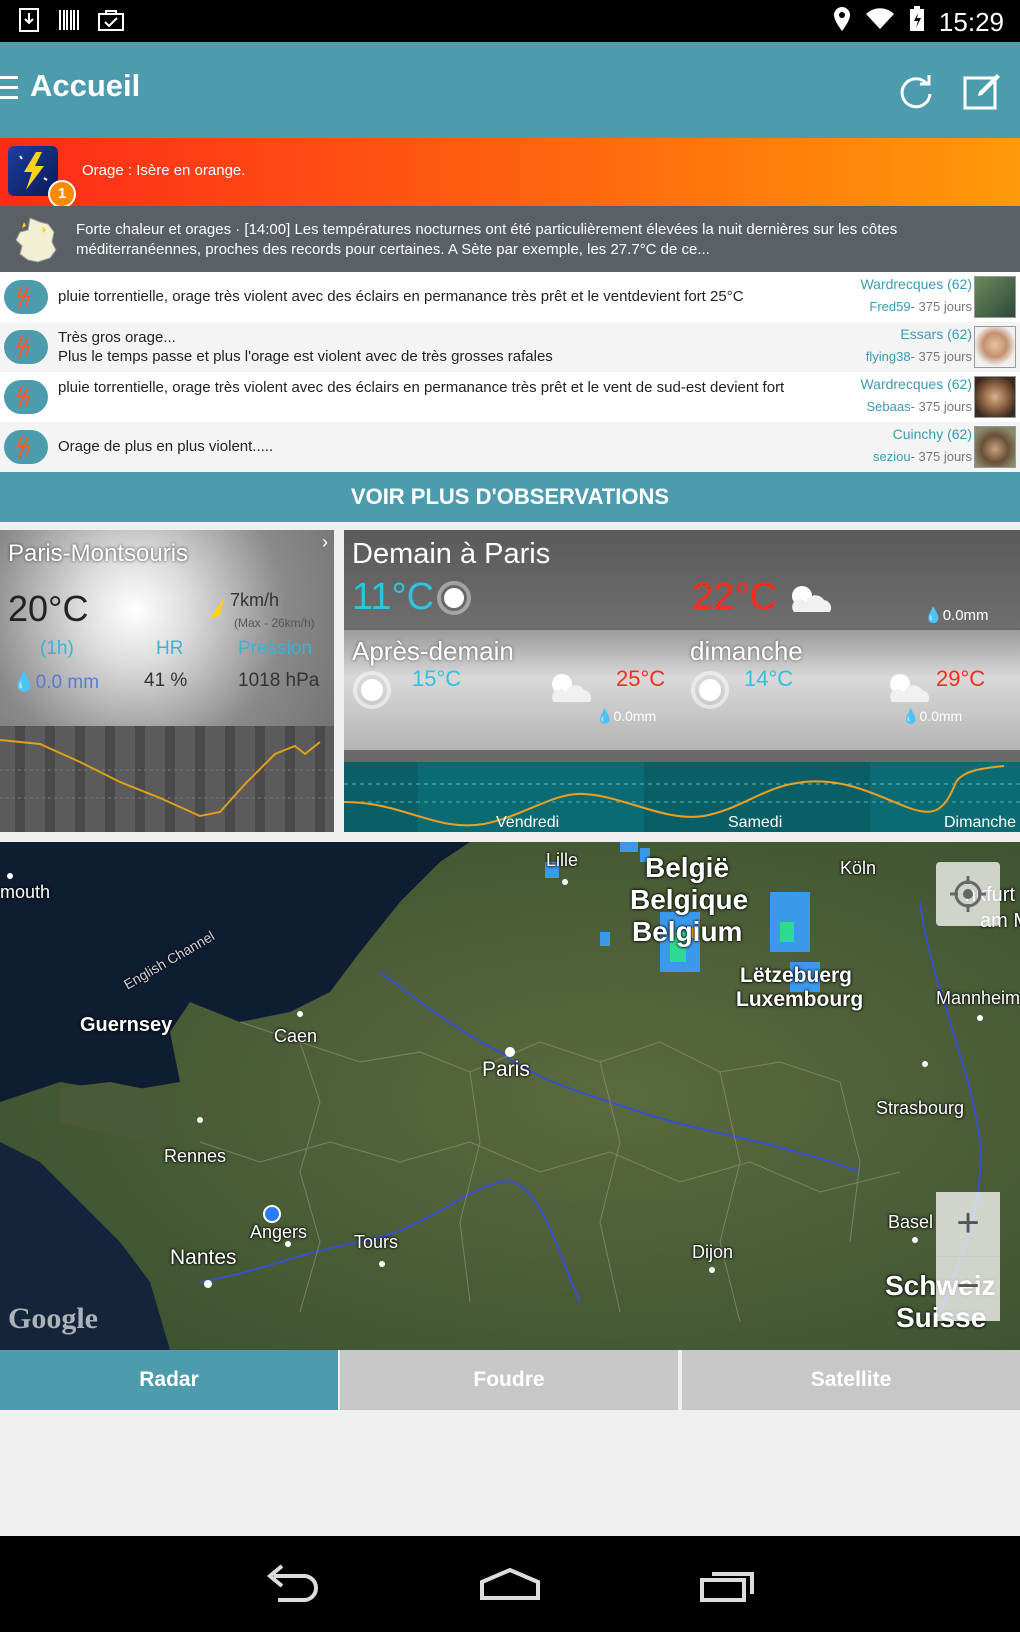 The image size is (1020, 1632). Describe the element at coordinates (842, 22) in the screenshot. I see `location-icon` at that location.